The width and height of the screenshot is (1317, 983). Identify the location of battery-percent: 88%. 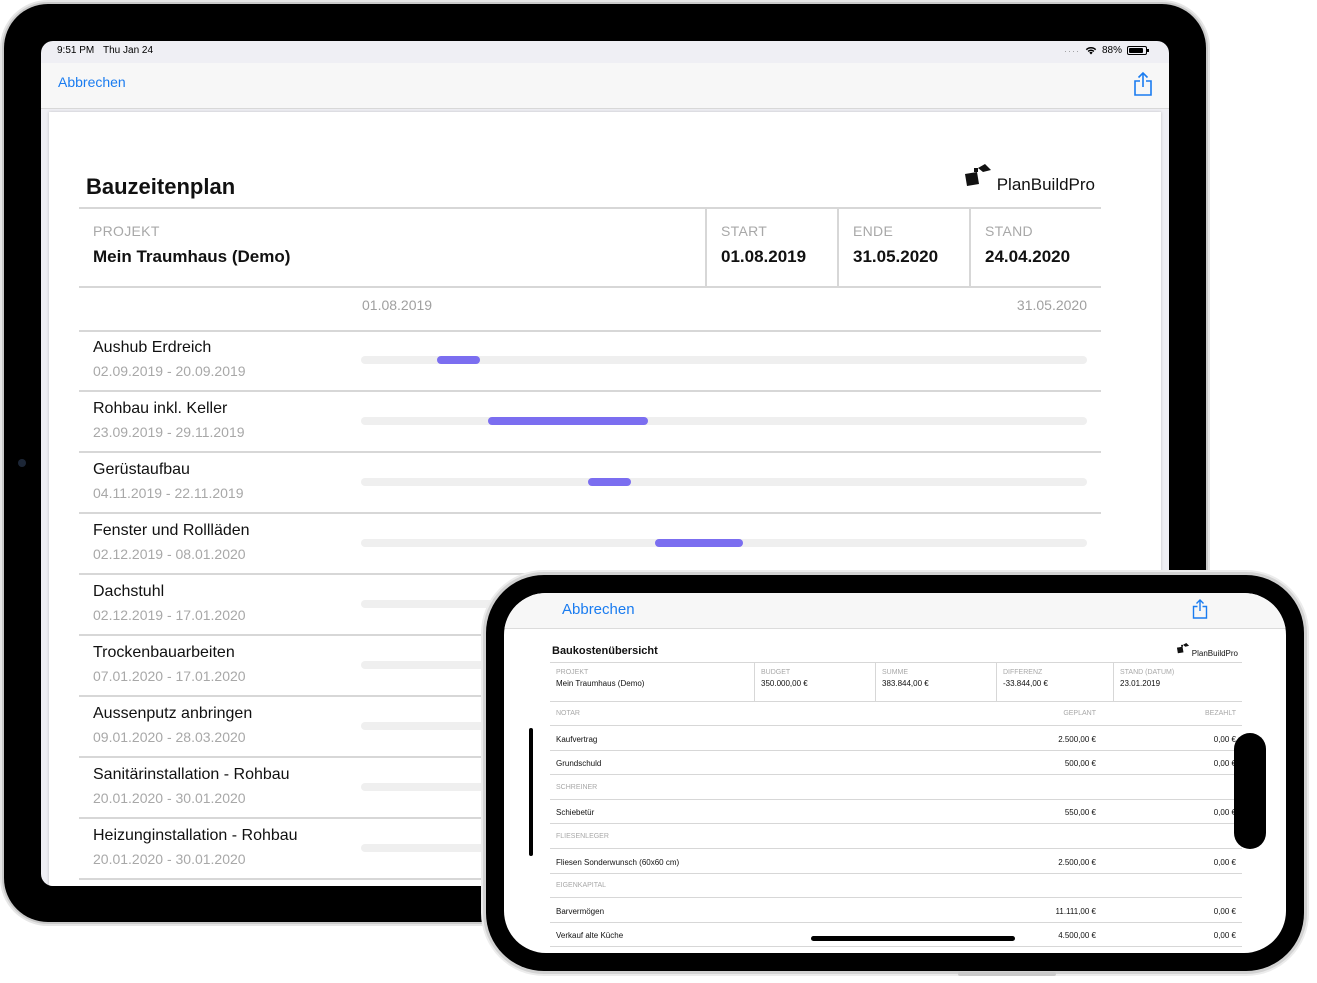
(1111, 50).